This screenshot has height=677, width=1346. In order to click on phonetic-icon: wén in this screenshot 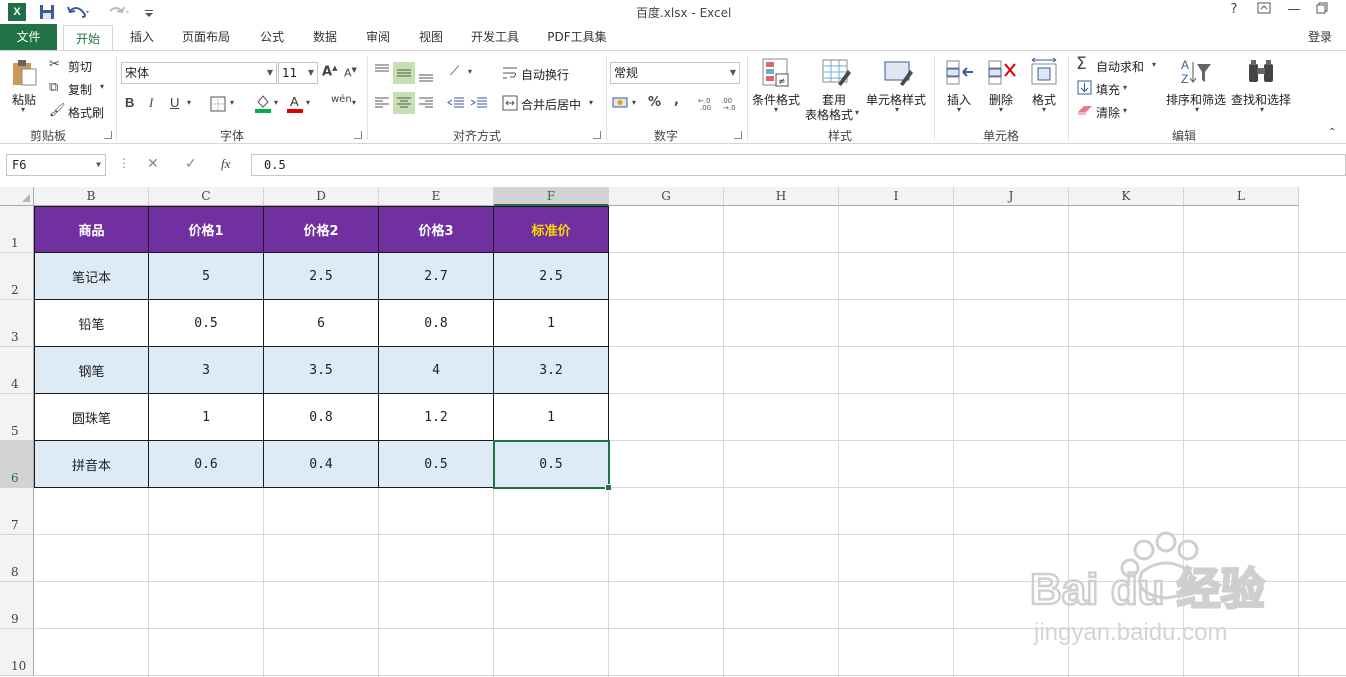, I will do `click(341, 99)`.